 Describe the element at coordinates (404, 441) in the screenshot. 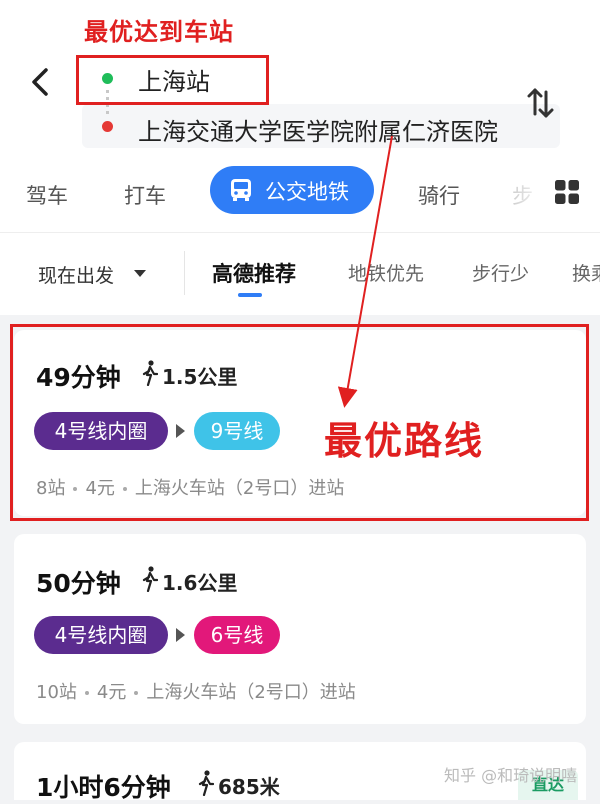

I see `best-route-label: 最优路线` at that location.